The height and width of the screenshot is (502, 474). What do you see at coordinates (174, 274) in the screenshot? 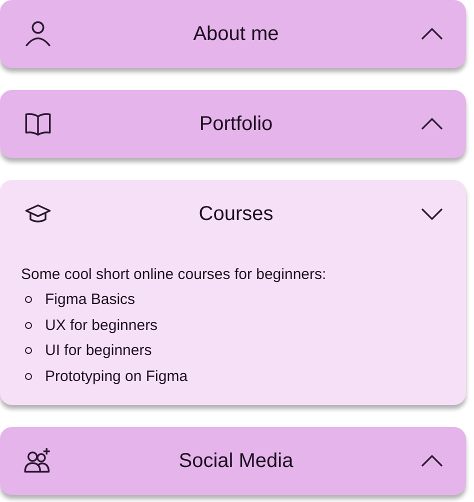
I see `course-description: Some cool short online courses for beginners:` at bounding box center [174, 274].